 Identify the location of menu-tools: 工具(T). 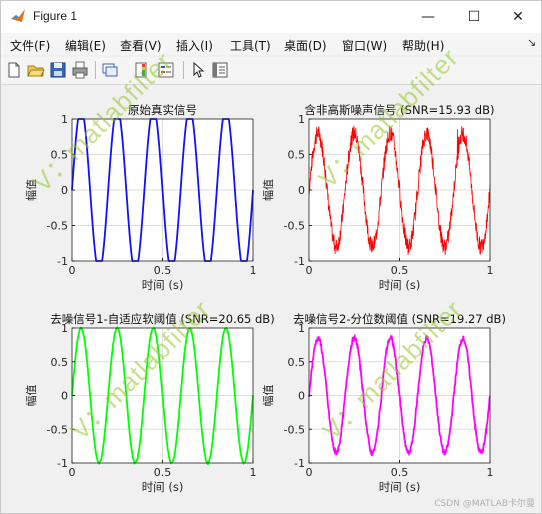
(250, 45).